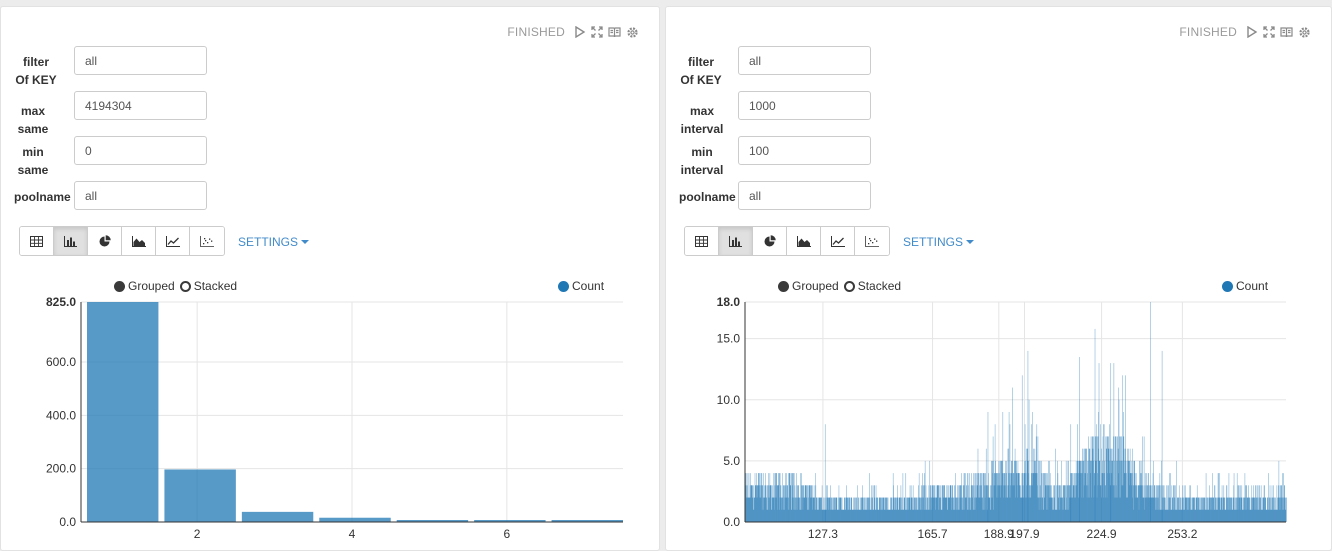 This screenshot has width=1332, height=551. I want to click on y-tick-label: 825.0, so click(61, 302).